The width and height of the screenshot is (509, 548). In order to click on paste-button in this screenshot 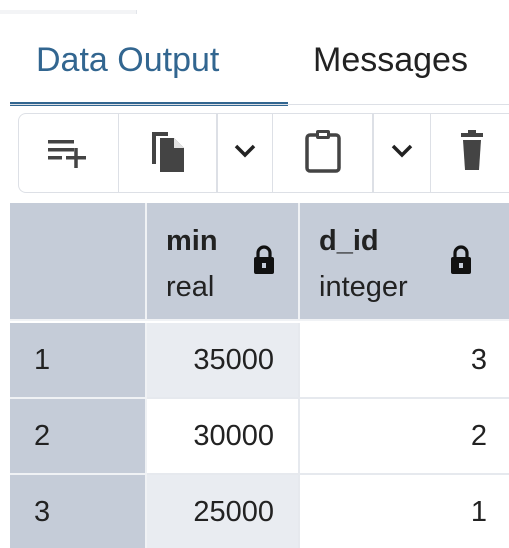, I will do `click(323, 153)`.